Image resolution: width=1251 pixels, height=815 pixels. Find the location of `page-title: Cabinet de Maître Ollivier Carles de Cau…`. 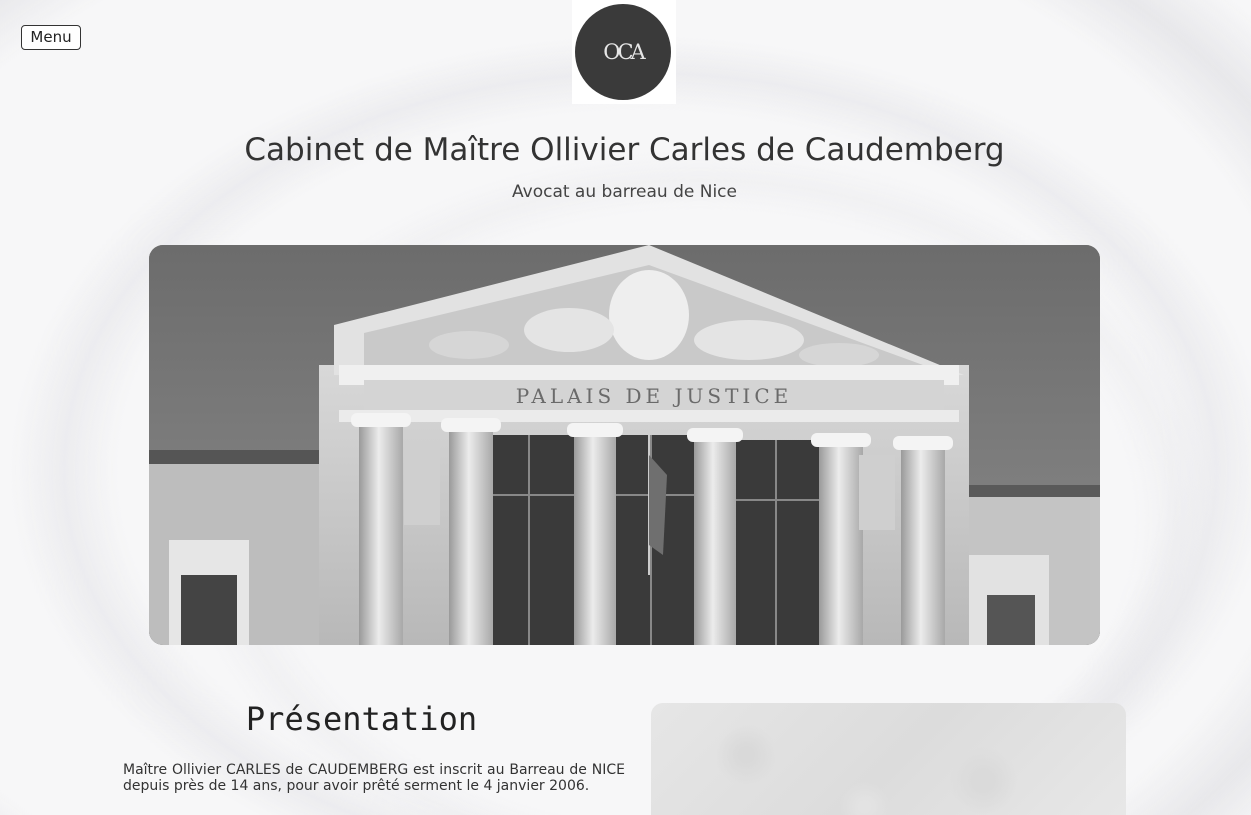

page-title: Cabinet de Maître Ollivier Carles de Cau… is located at coordinates (624, 150).